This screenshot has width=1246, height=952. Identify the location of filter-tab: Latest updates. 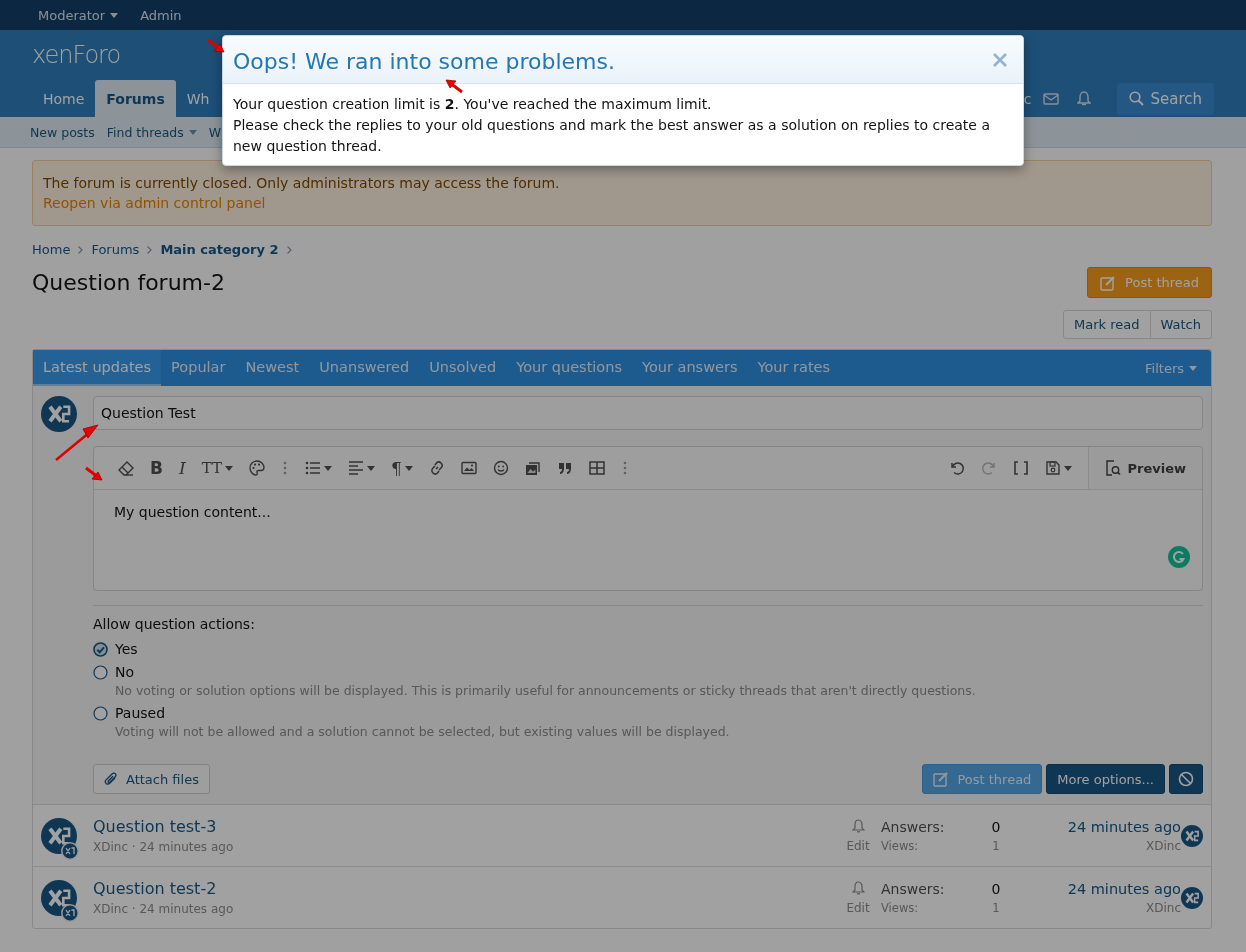
(97, 368).